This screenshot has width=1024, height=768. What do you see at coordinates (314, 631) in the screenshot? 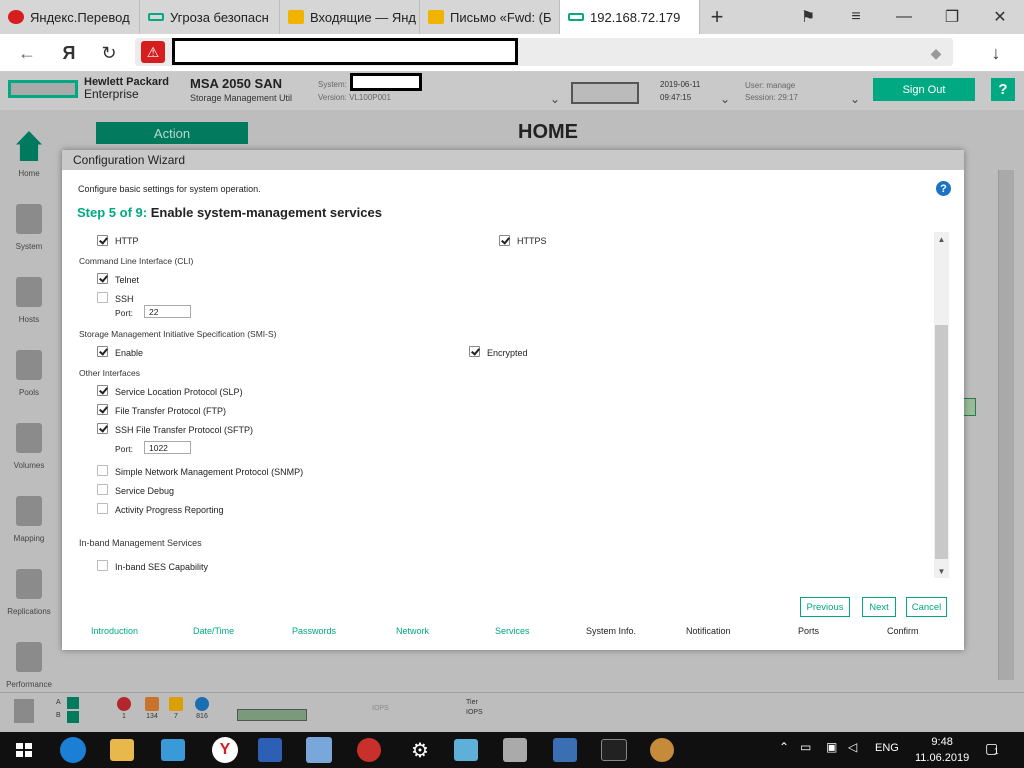
I see `nav-step-passwords: Passwords` at bounding box center [314, 631].